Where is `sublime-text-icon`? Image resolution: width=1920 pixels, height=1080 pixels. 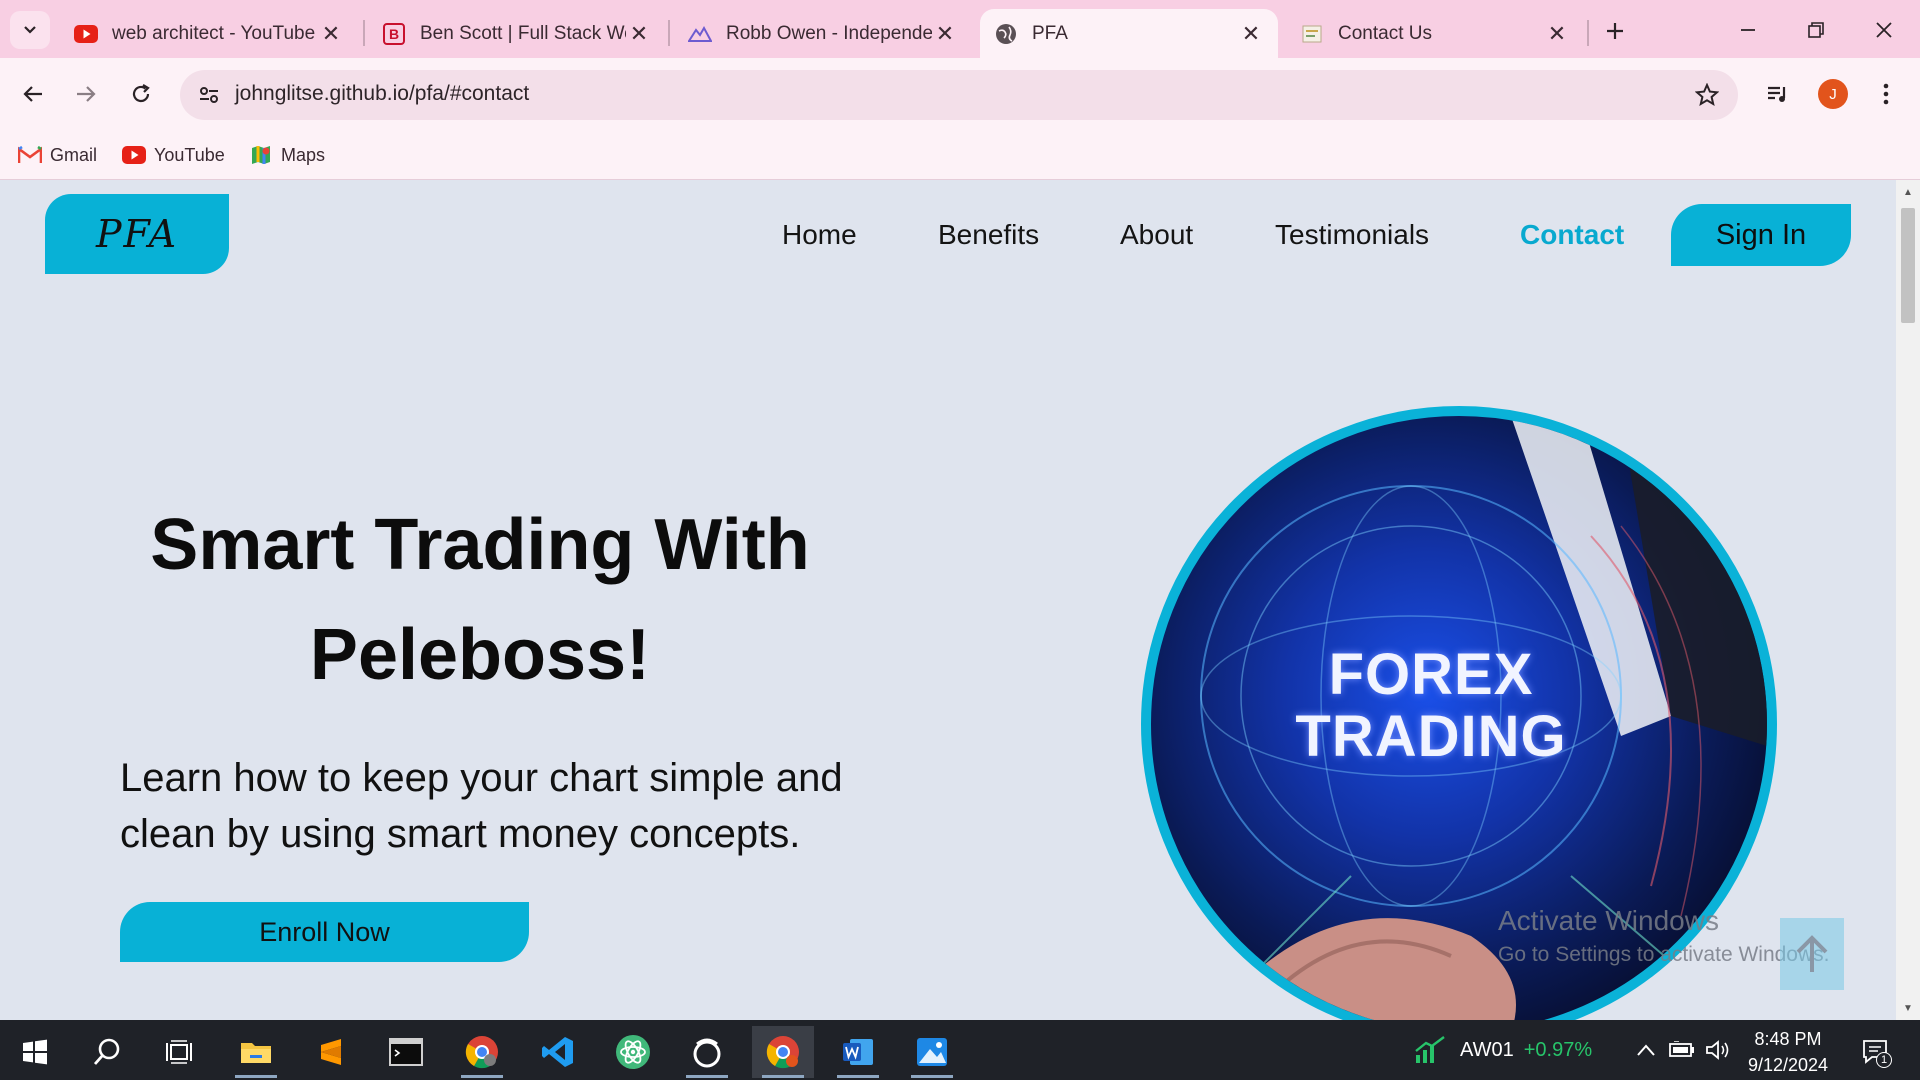 sublime-text-icon is located at coordinates (331, 1052).